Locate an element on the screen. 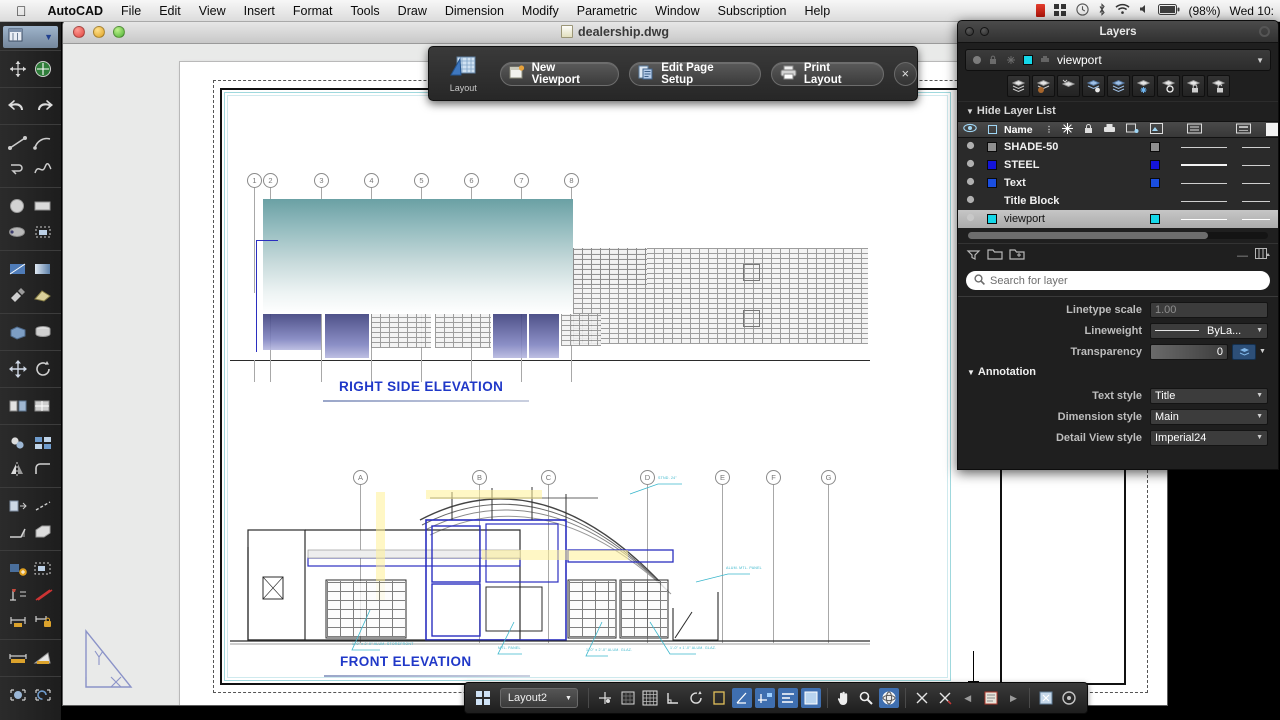  delete-layer-icon is located at coordinates (1068, 86).